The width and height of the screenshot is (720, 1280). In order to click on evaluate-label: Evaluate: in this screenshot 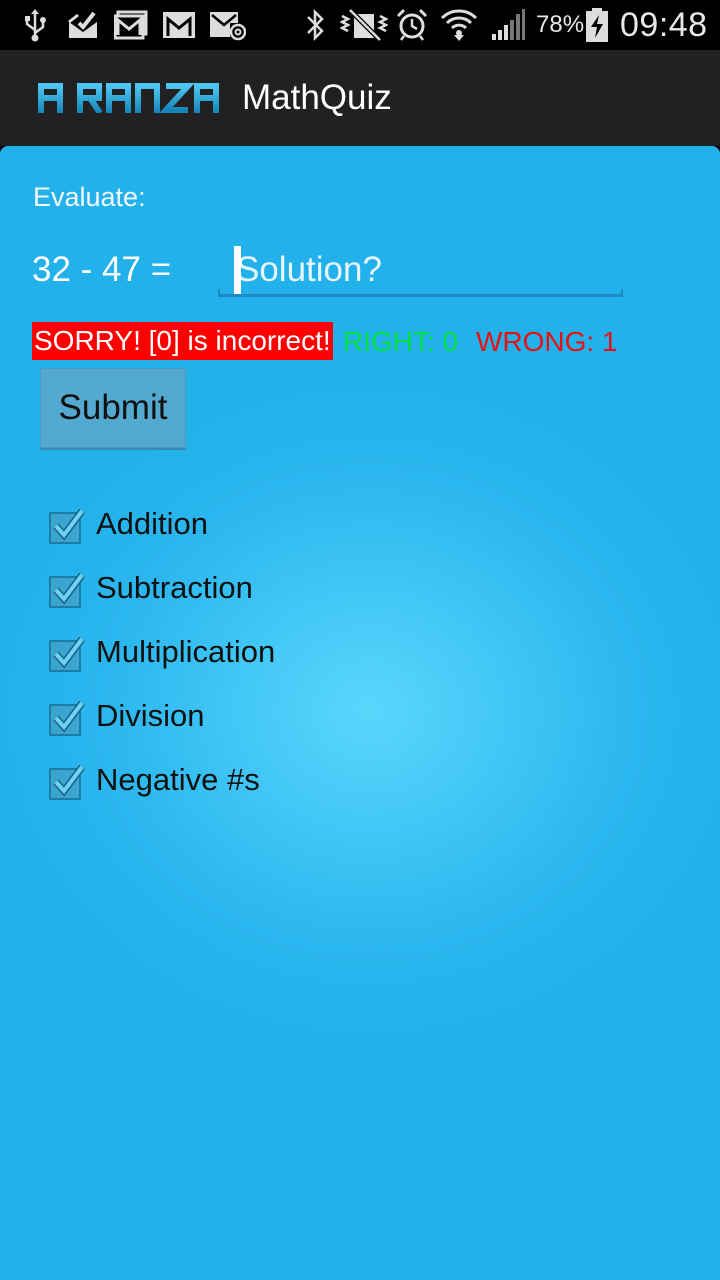, I will do `click(89, 197)`.